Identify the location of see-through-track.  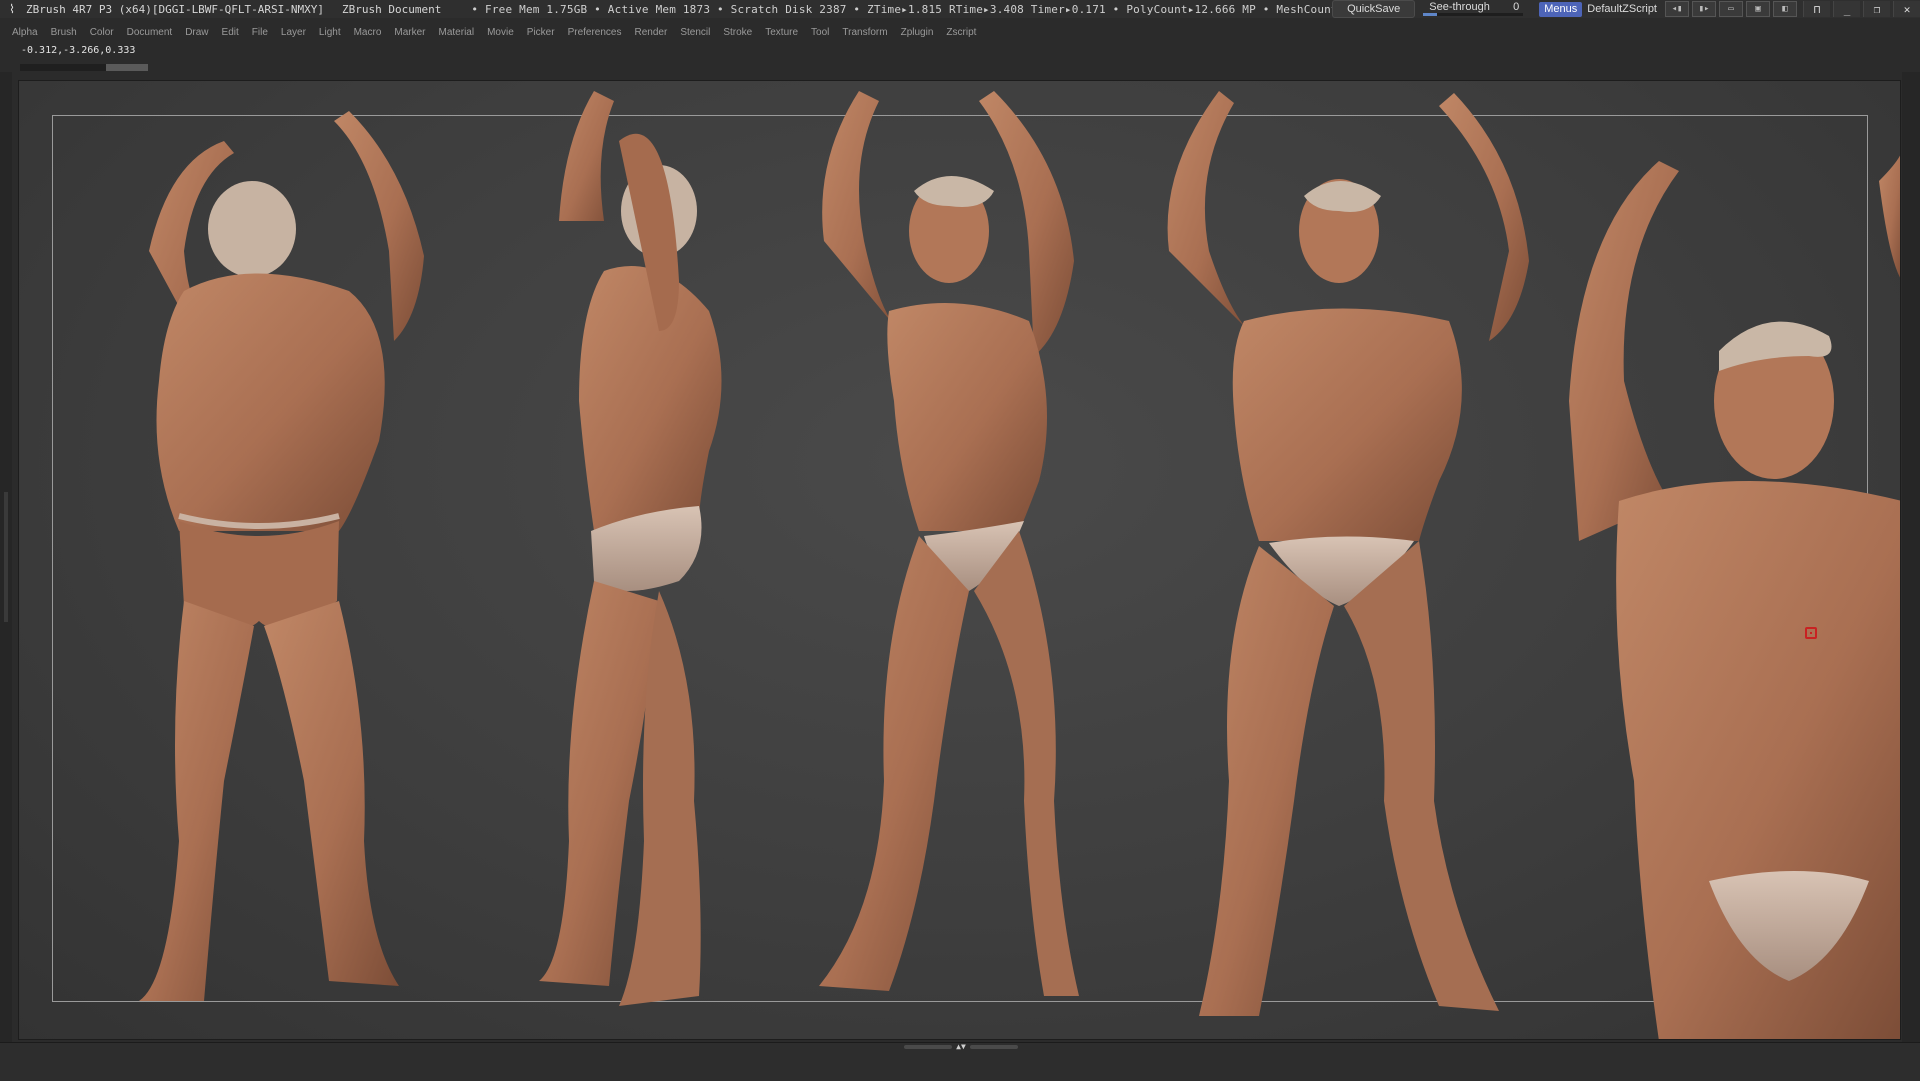
(1473, 14).